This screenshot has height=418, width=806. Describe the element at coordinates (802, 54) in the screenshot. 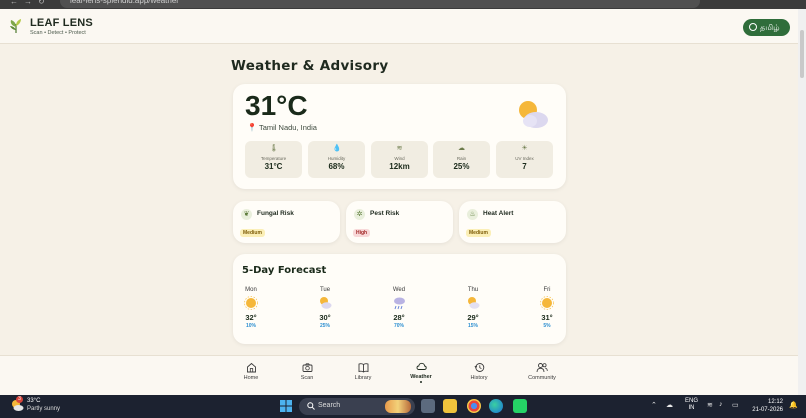

I see `scrollbar-thumb` at that location.